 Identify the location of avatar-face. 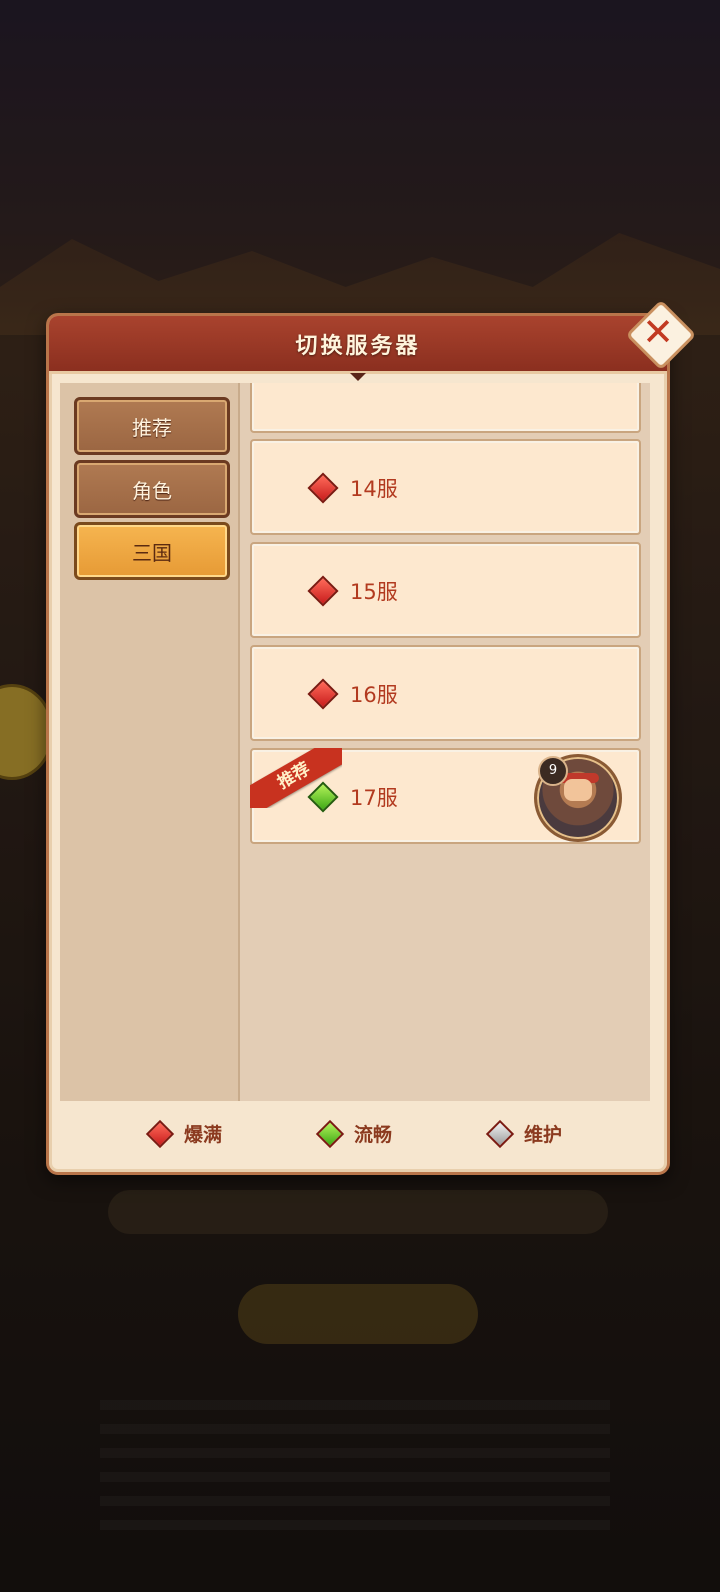
(578, 790).